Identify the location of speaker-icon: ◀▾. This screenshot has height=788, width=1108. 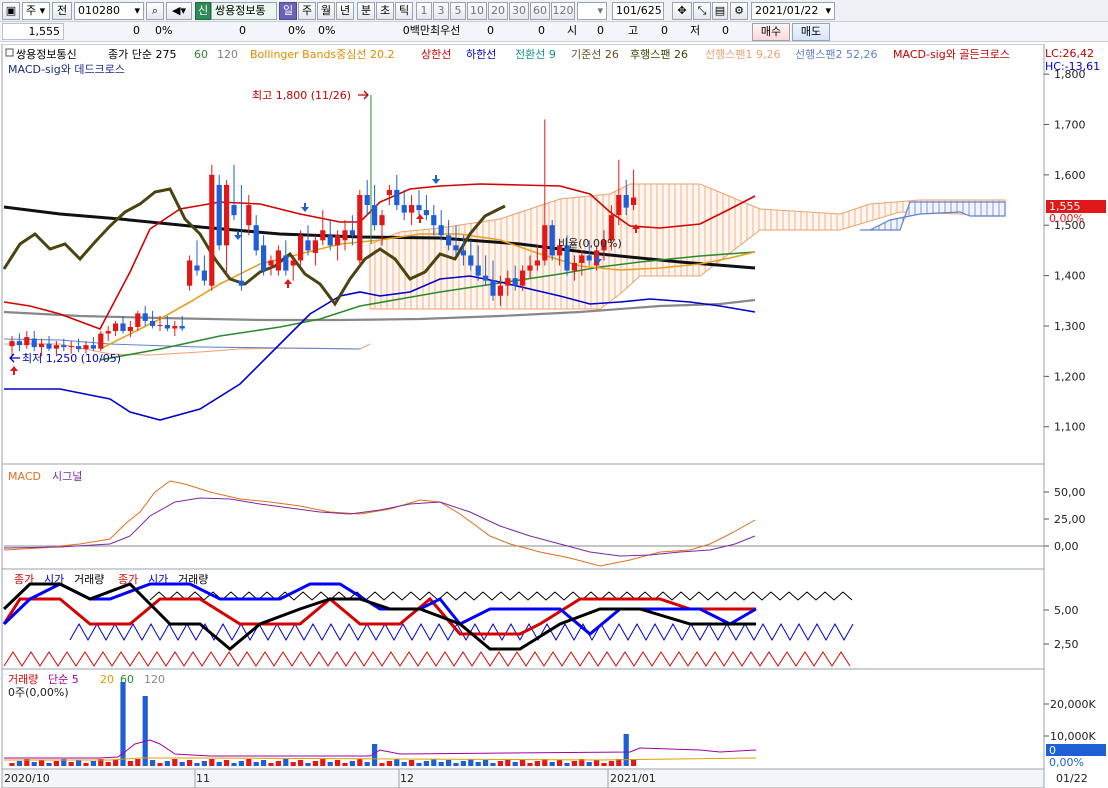
(179, 11).